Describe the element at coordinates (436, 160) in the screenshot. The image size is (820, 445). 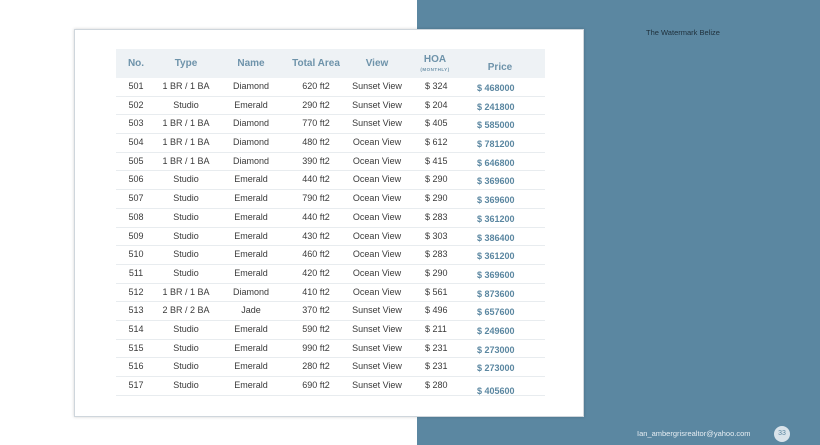
I see `cell-hoa: $ 415` at that location.